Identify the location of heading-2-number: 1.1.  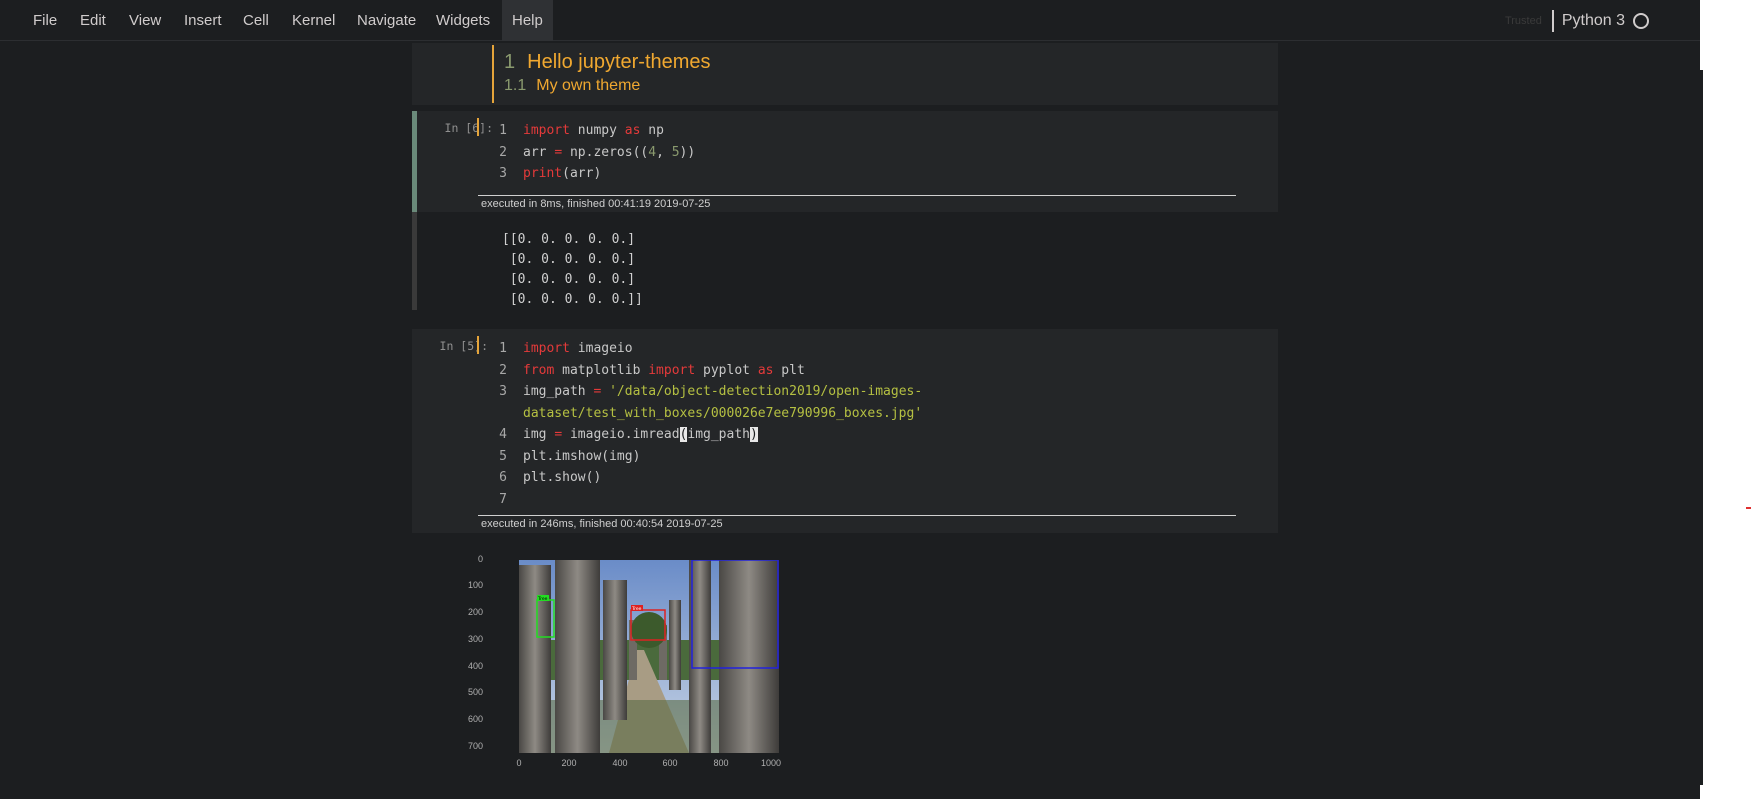
(515, 85).